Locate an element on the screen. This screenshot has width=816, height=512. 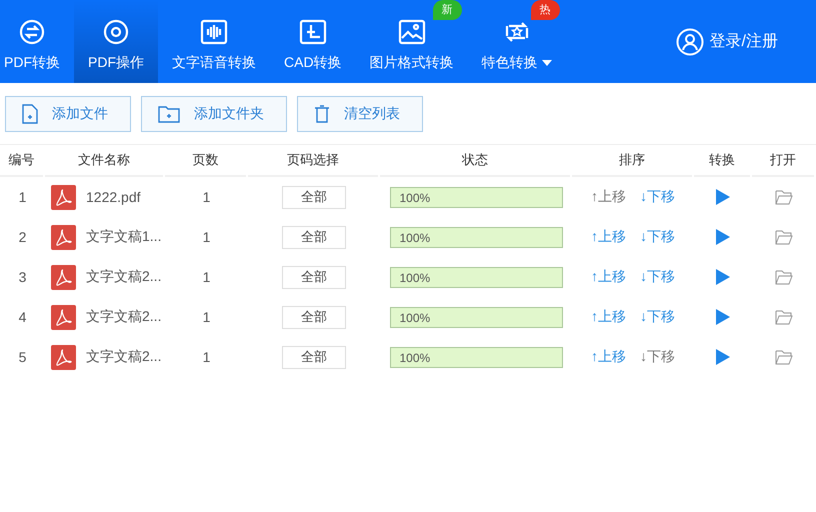
cad-drawing-icon is located at coordinates (312, 32).